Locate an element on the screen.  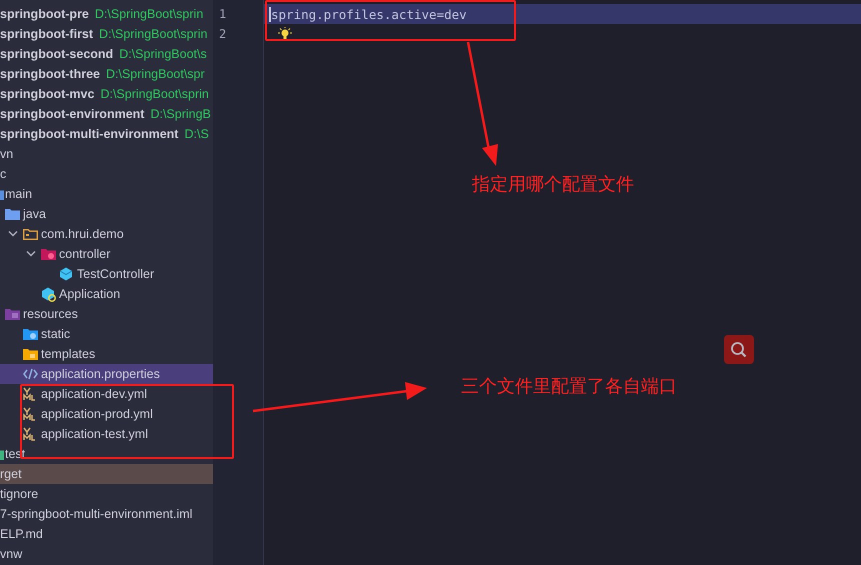
tree-row: controller is located at coordinates (106, 254).